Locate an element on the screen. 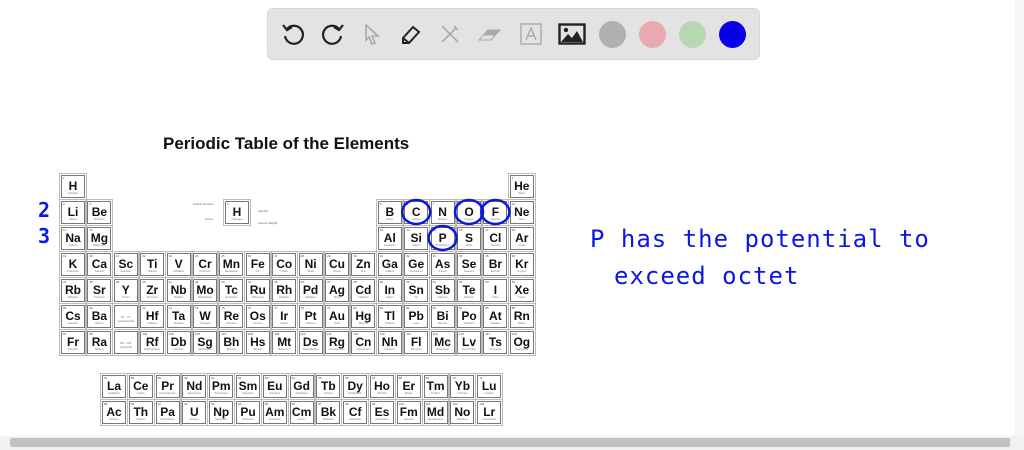 Image resolution: width=1024 pixels, height=450 pixels. element-symbol: Ce is located at coordinates (141, 386).